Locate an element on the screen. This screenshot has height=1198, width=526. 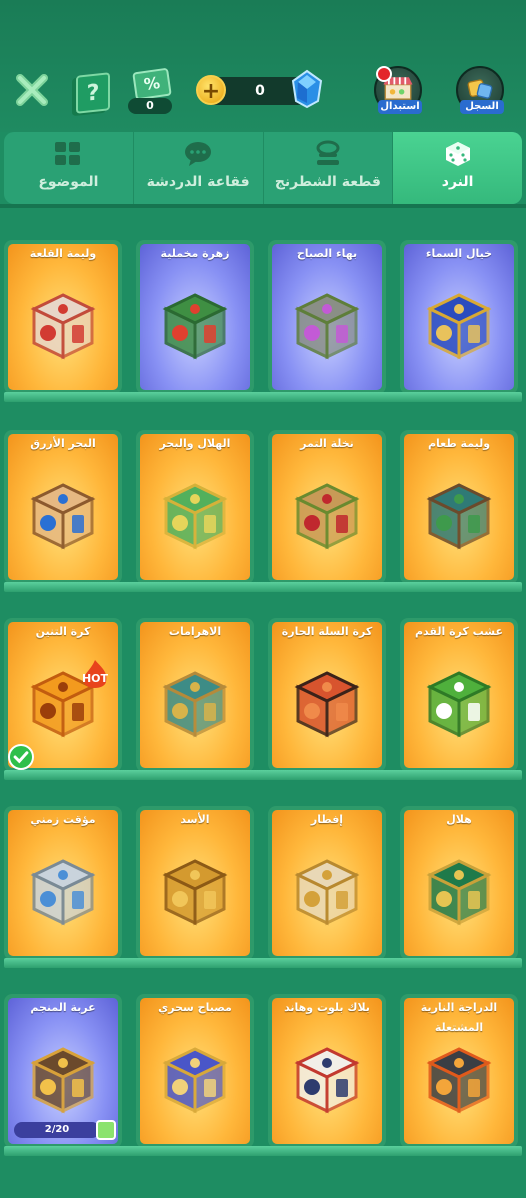
dice-card: مصباح سحري is located at coordinates (195, 1071).